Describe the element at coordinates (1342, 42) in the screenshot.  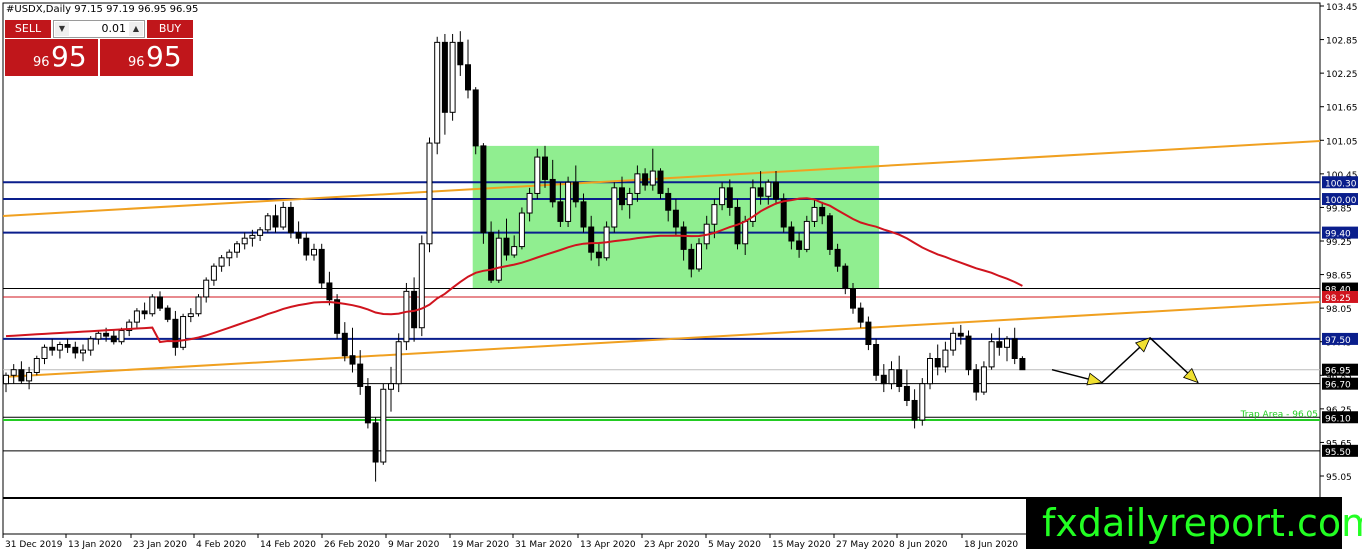
I see `y-axis-tick-label: 102.85` at that location.